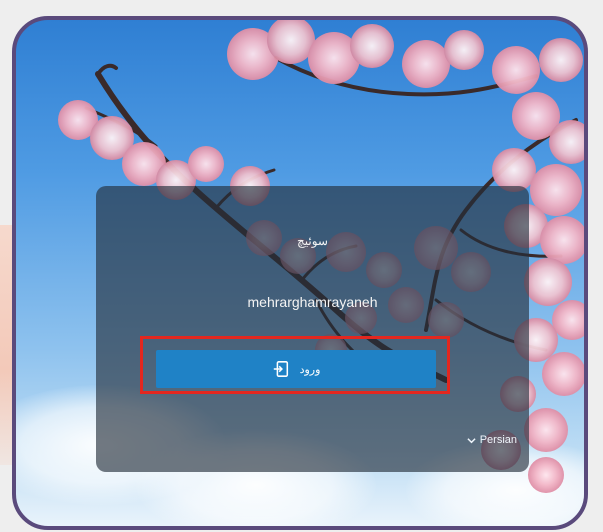 Image resolution: width=603 pixels, height=532 pixels. I want to click on login-button-label: ورود, so click(310, 369).